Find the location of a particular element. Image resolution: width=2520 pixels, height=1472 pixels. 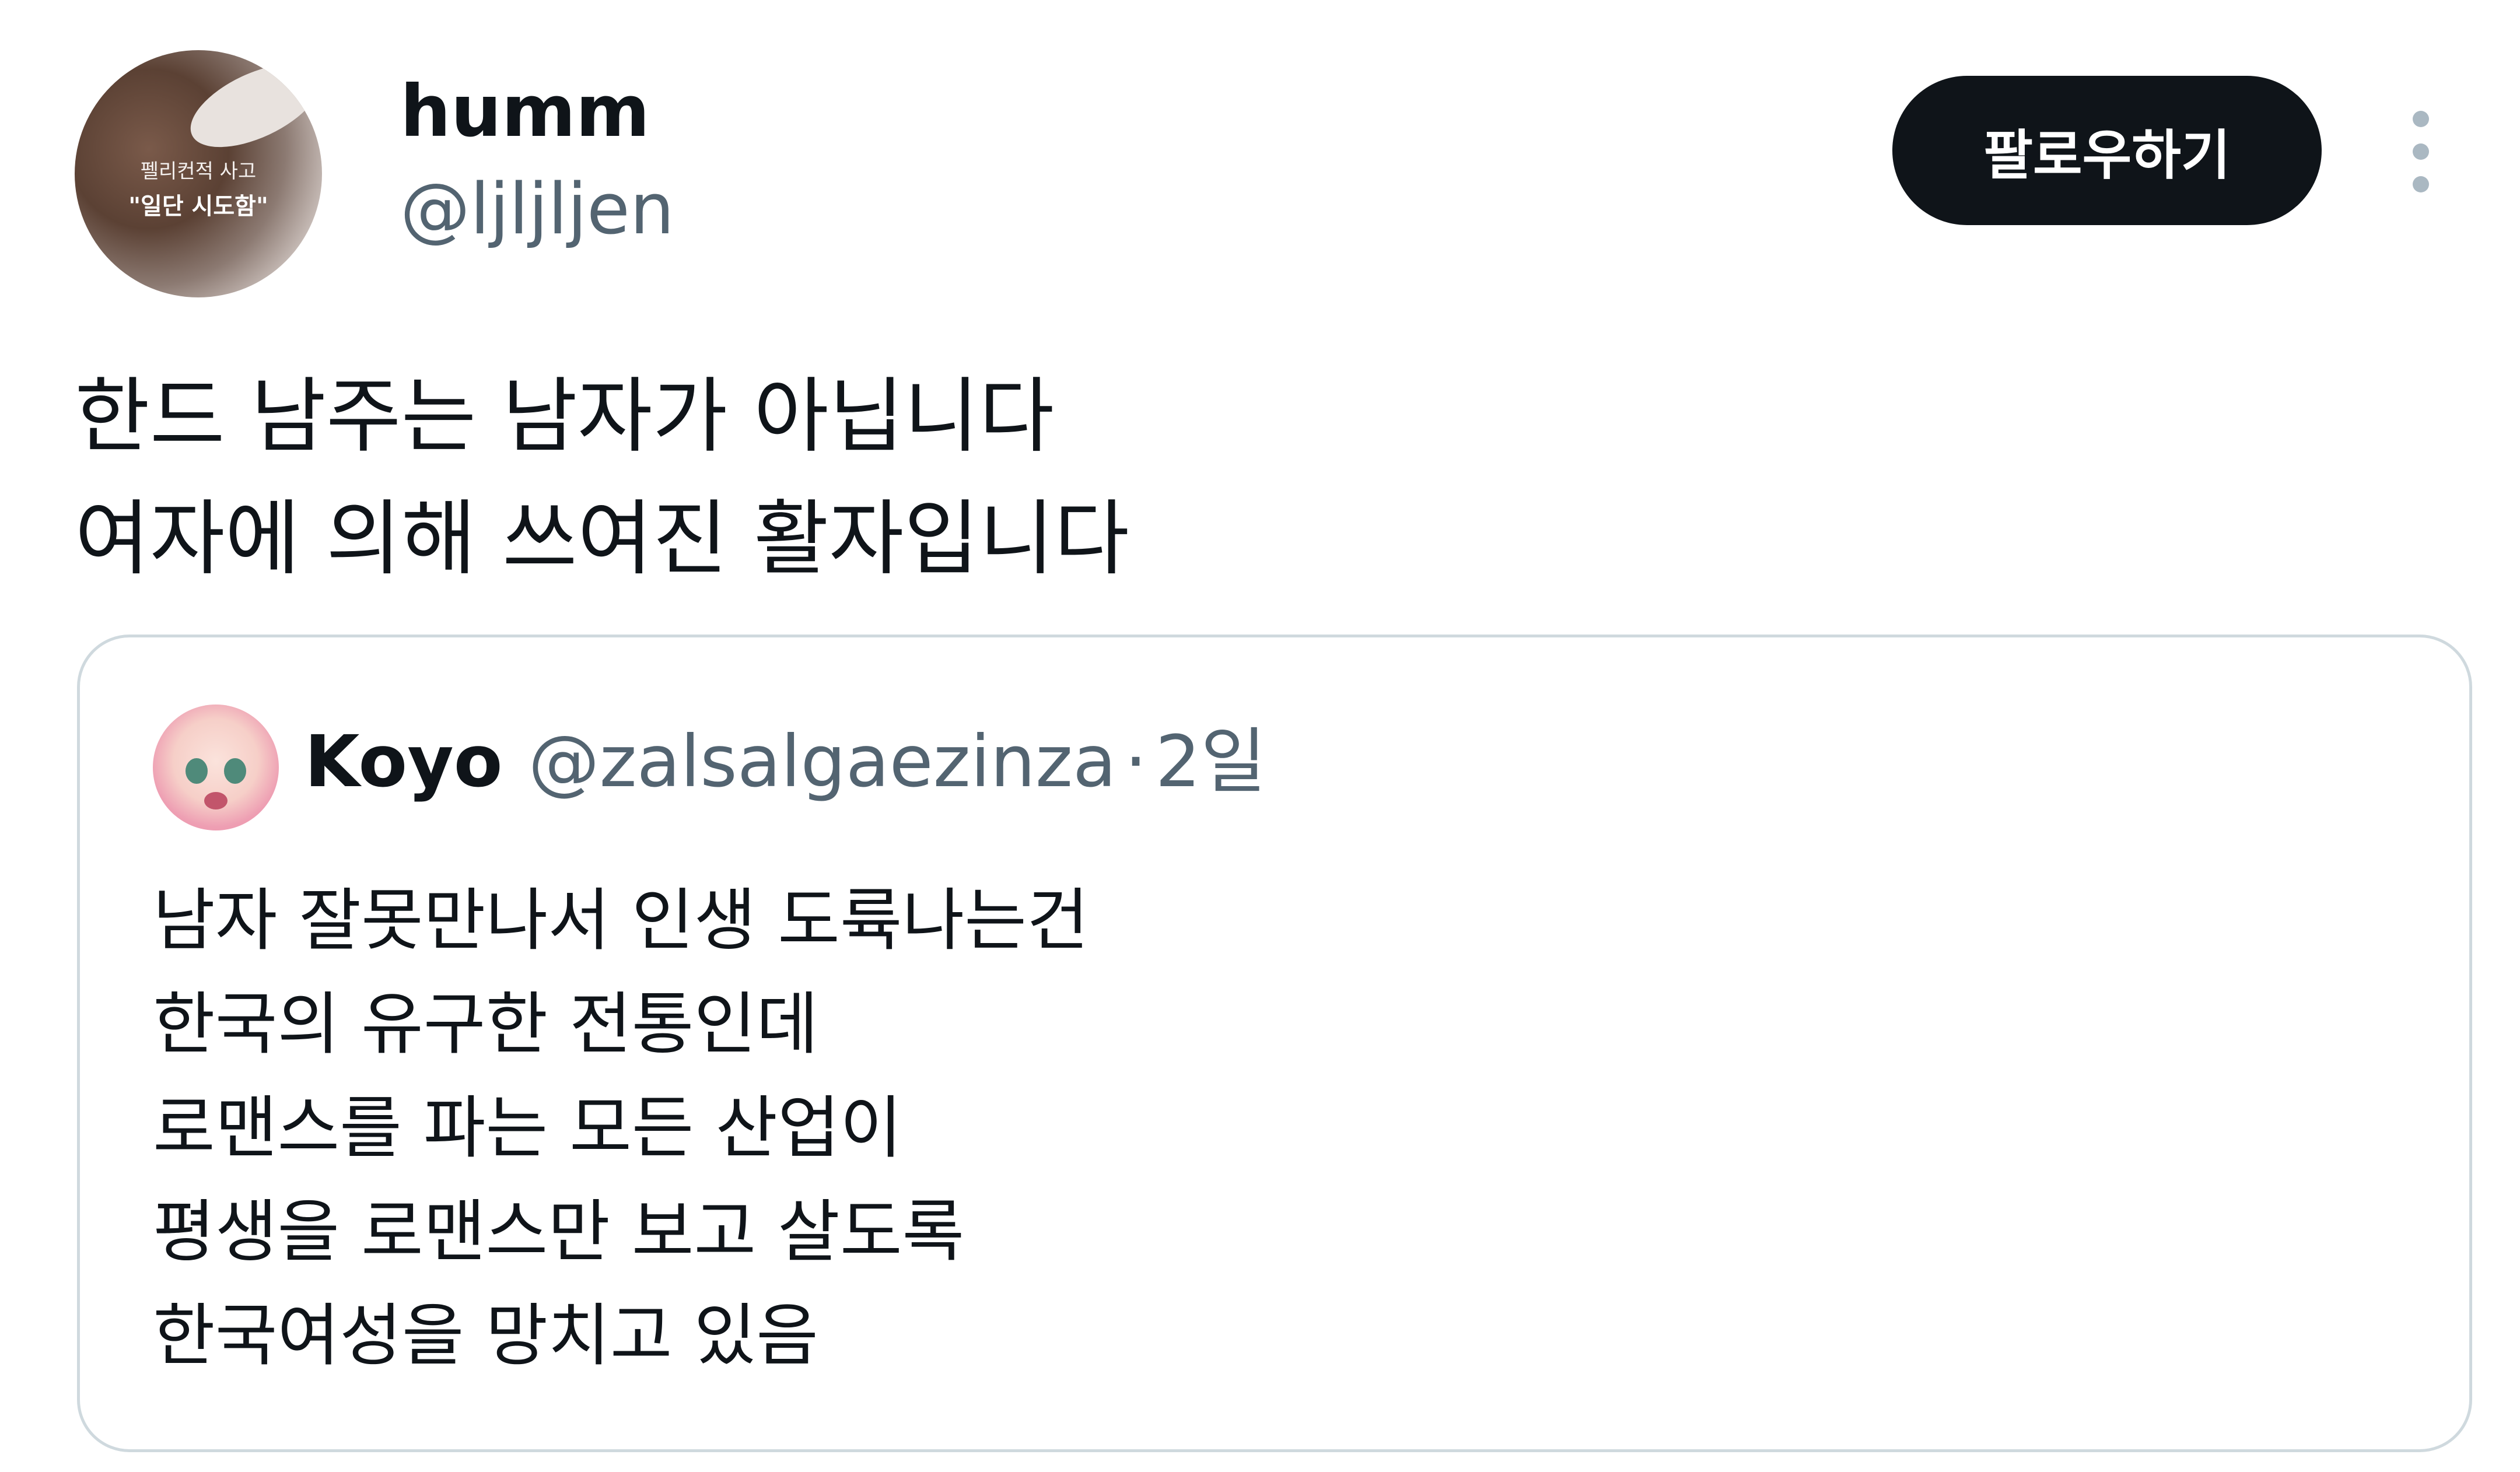

avatar-caption-1: 펠리컨적 사고 is located at coordinates (198, 171).